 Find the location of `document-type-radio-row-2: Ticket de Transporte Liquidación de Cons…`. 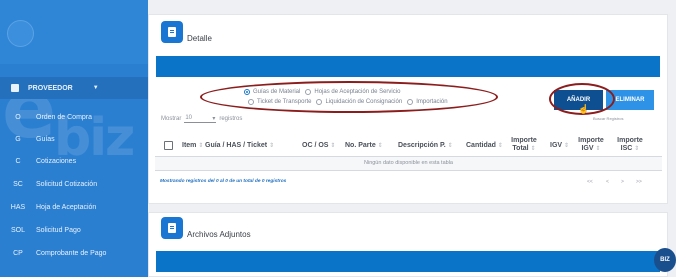

document-type-radio-row-2: Ticket de Transporte Liquidación de Cons… is located at coordinates (350, 102).